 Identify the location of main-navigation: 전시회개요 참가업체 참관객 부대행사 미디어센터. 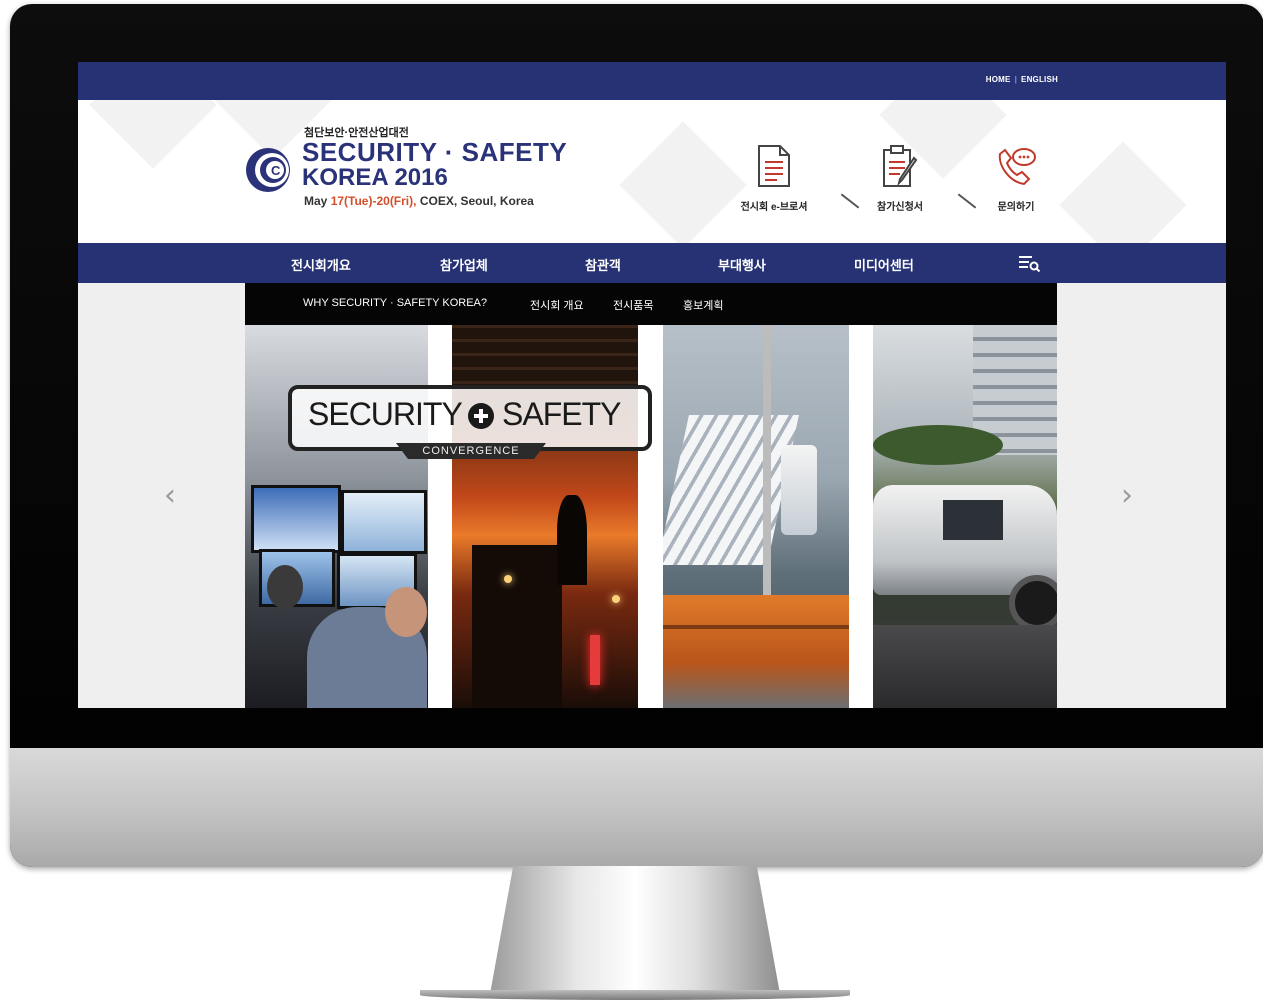
(652, 263).